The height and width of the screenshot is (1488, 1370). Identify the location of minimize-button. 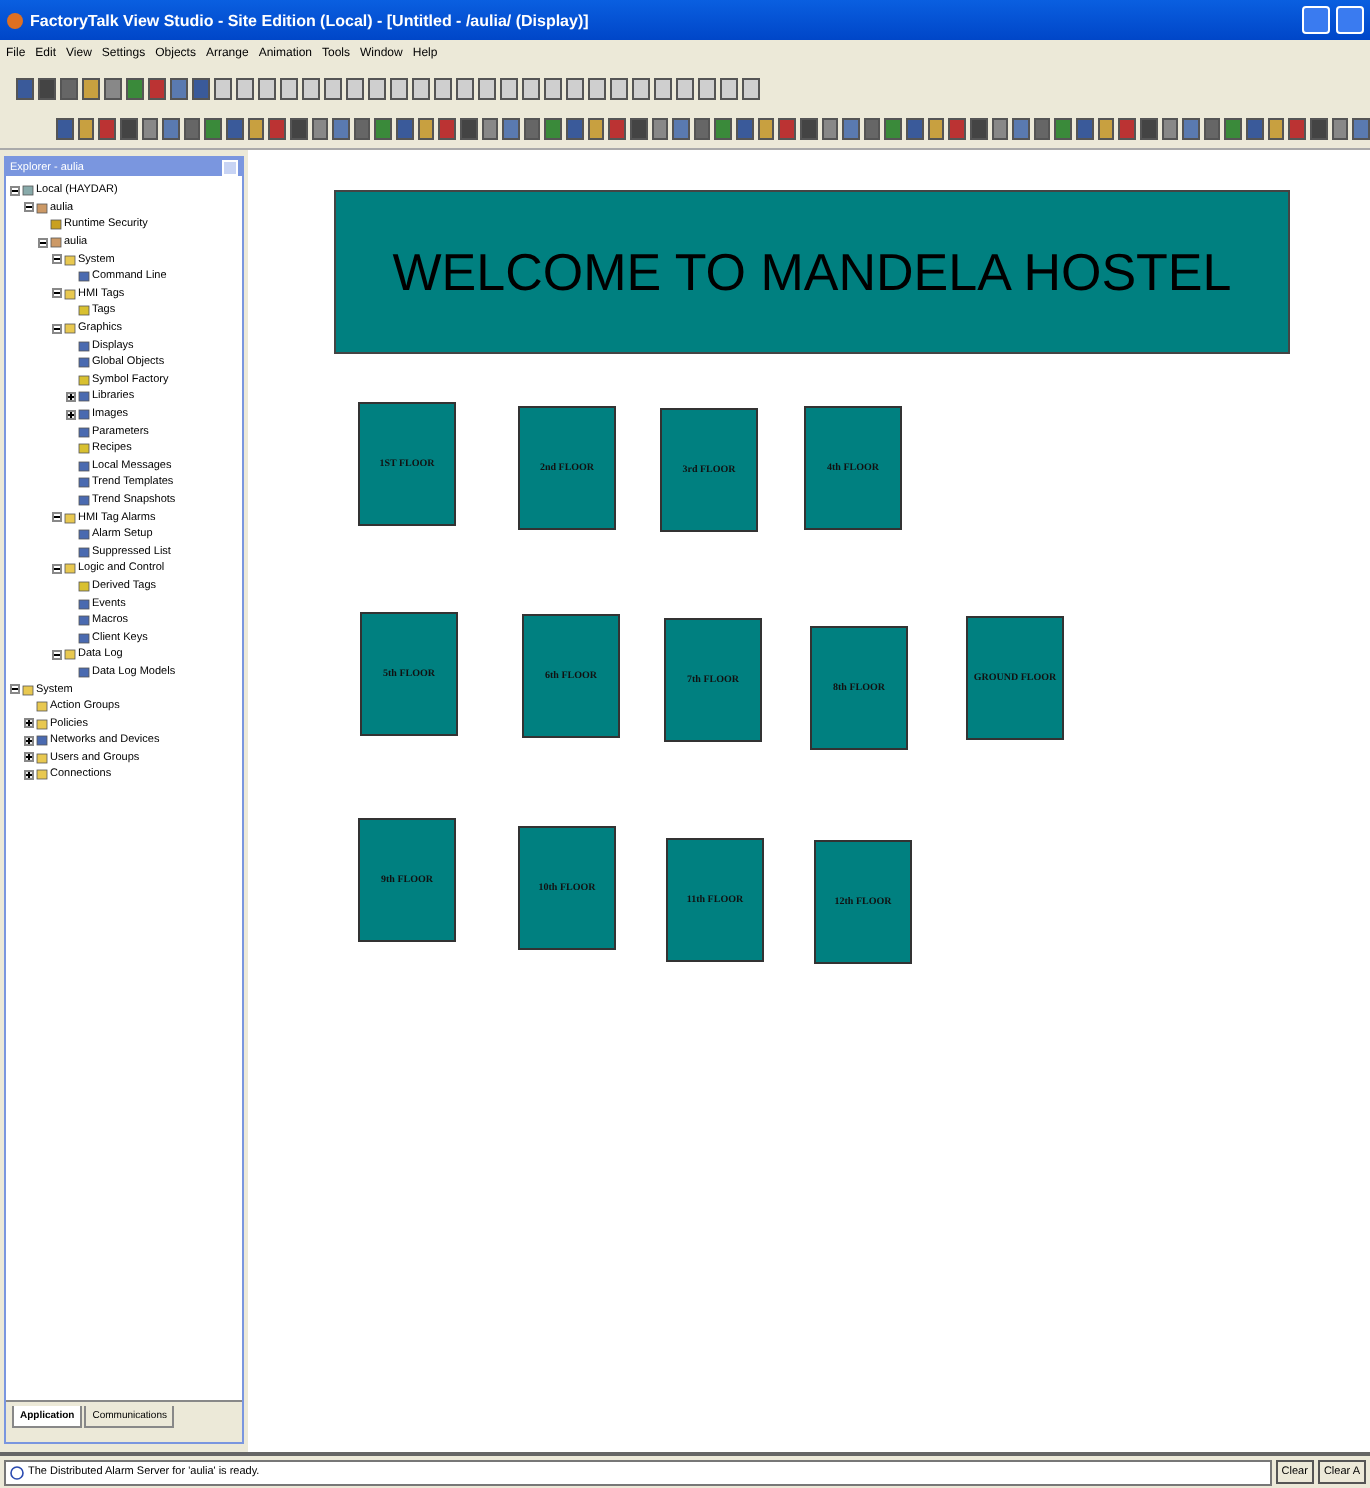
(1316, 20).